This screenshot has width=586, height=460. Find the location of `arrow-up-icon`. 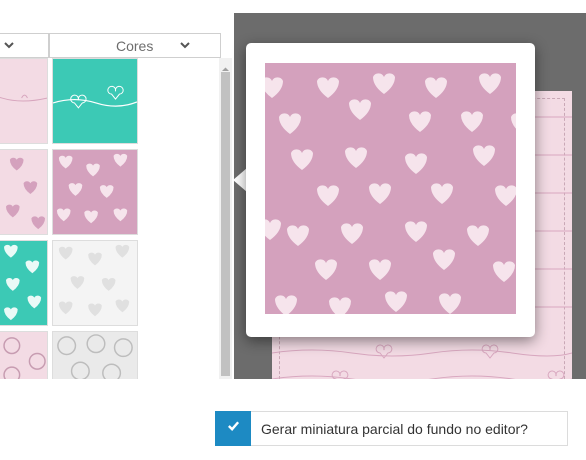

arrow-up-icon is located at coordinates (225, 66).